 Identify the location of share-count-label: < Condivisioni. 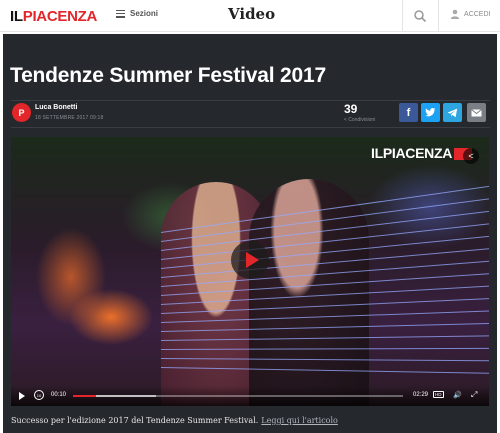
(360, 120).